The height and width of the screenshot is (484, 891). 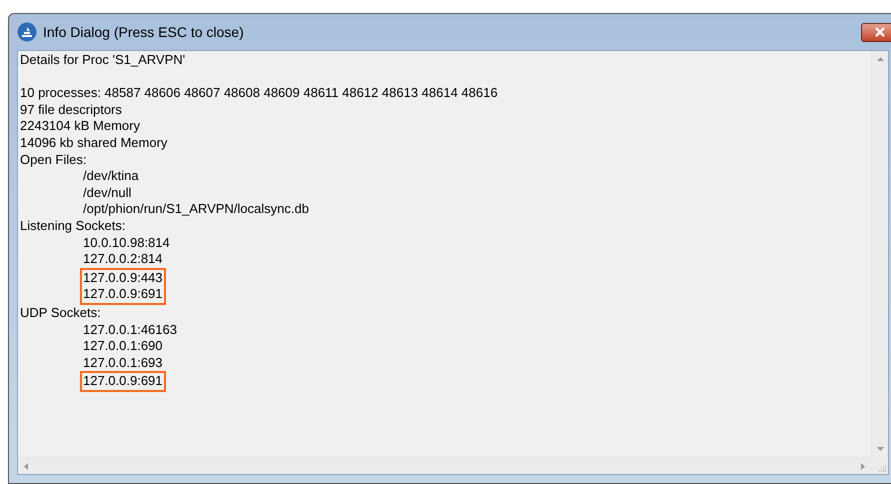 What do you see at coordinates (123, 278) in the screenshot?
I see `text-line: 127.0.0.9:443` at bounding box center [123, 278].